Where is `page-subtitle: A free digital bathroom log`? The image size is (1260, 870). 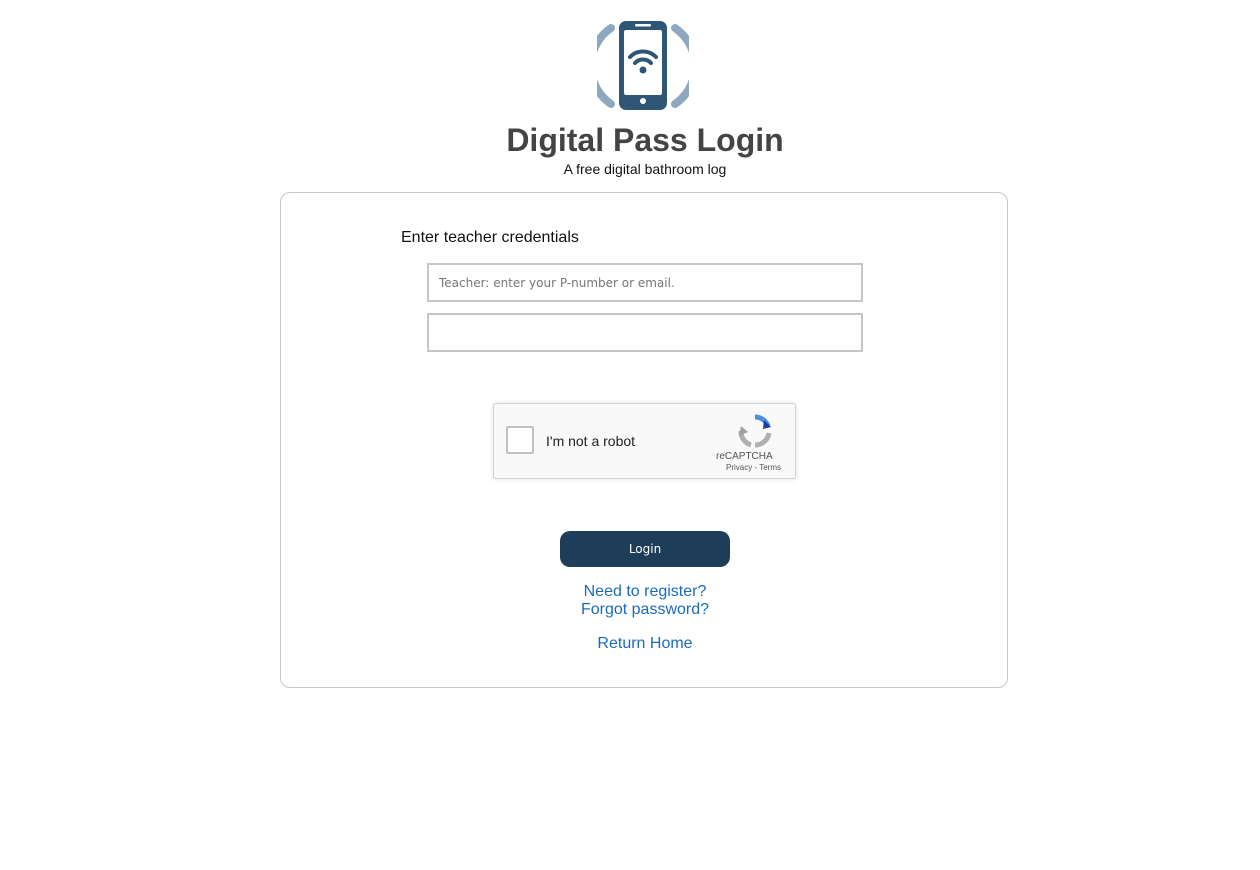
page-subtitle: A free digital bathroom log is located at coordinates (645, 169).